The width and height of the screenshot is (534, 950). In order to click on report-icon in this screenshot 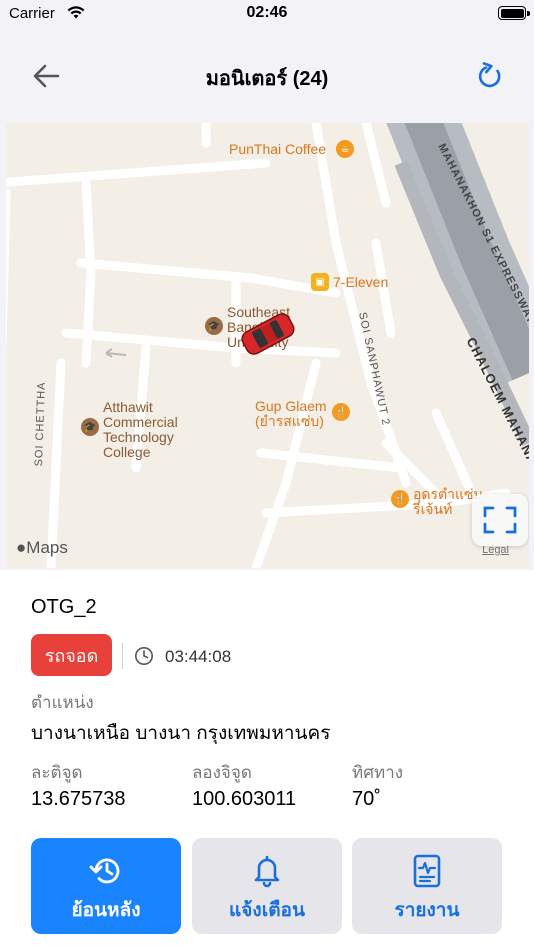, I will do `click(427, 871)`.